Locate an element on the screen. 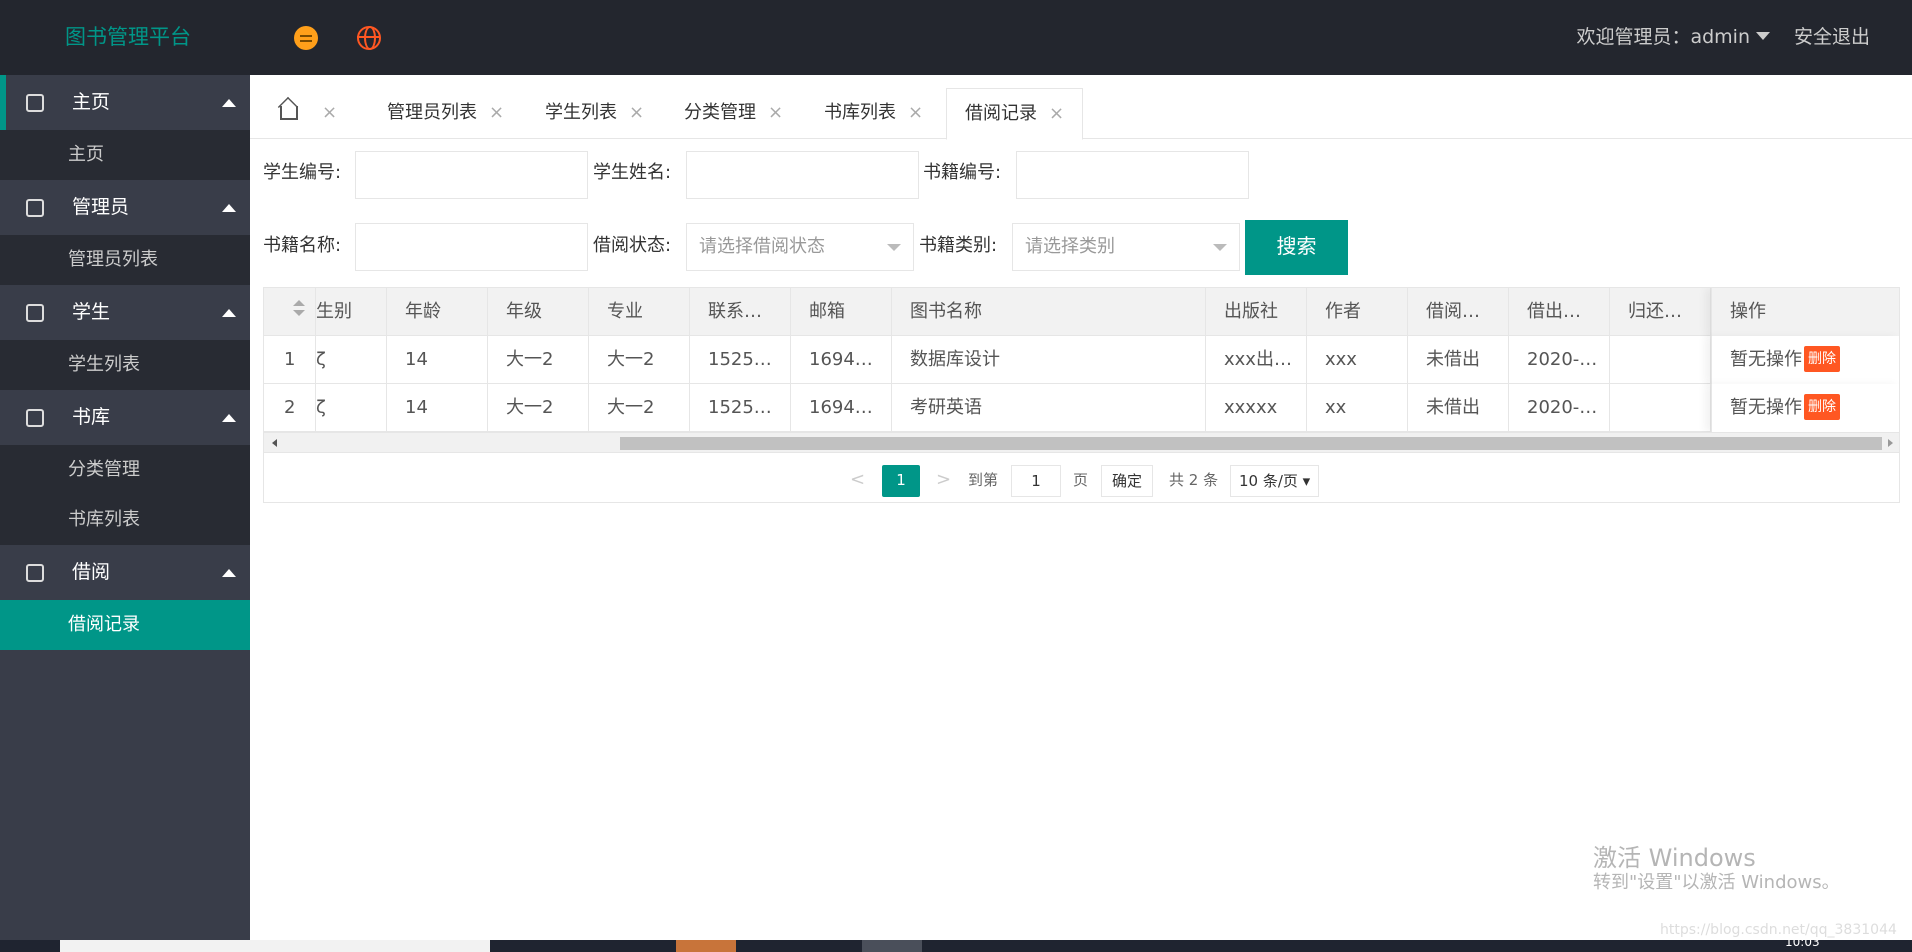 The height and width of the screenshot is (952, 1912). row-operation: 暂无操作 删除 is located at coordinates (1805, 360).